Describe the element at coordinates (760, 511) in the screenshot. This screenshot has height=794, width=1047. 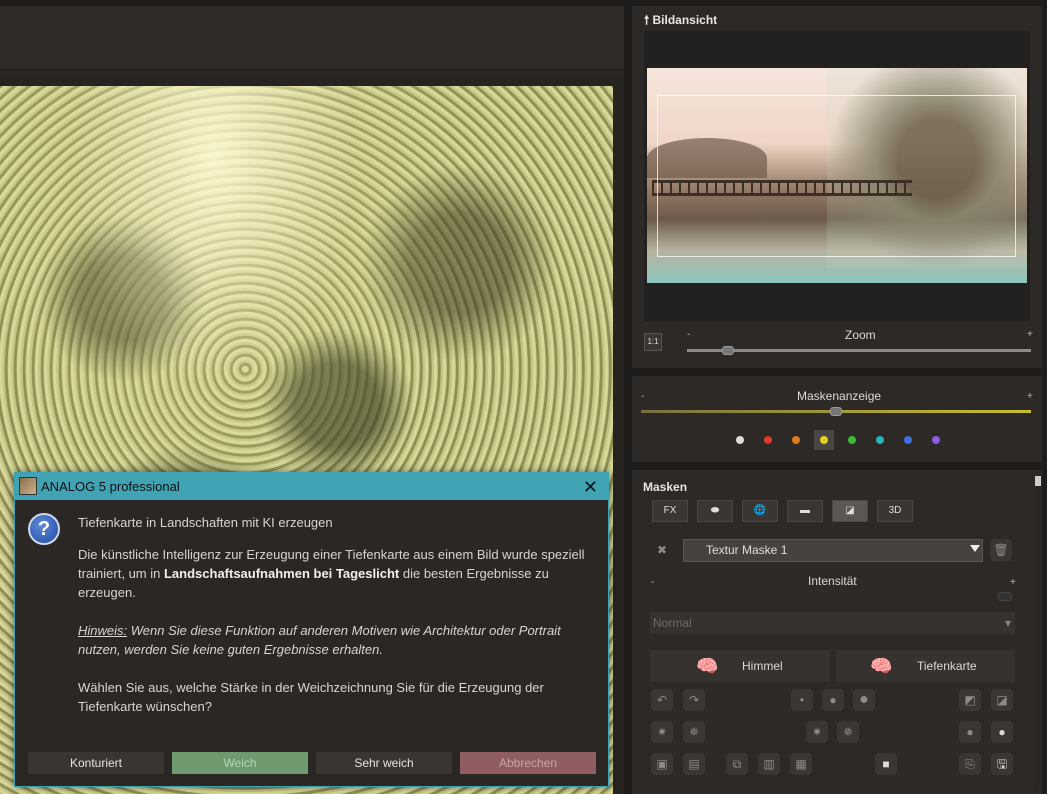
I see `globe-mask-button: 🌐` at that location.